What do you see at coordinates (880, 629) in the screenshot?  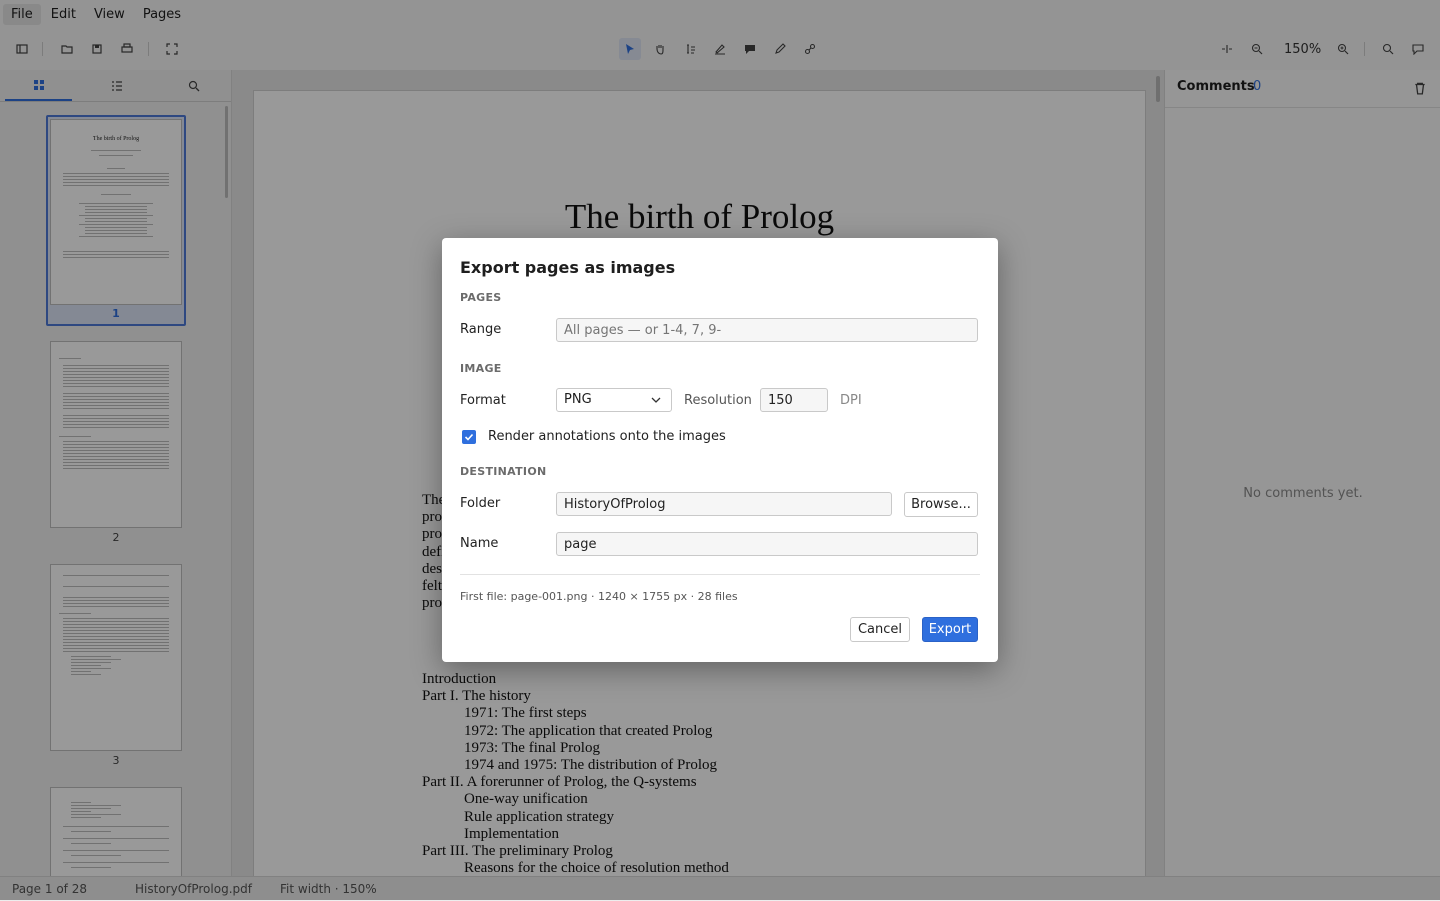 I see `cancel-button: Cancel` at bounding box center [880, 629].